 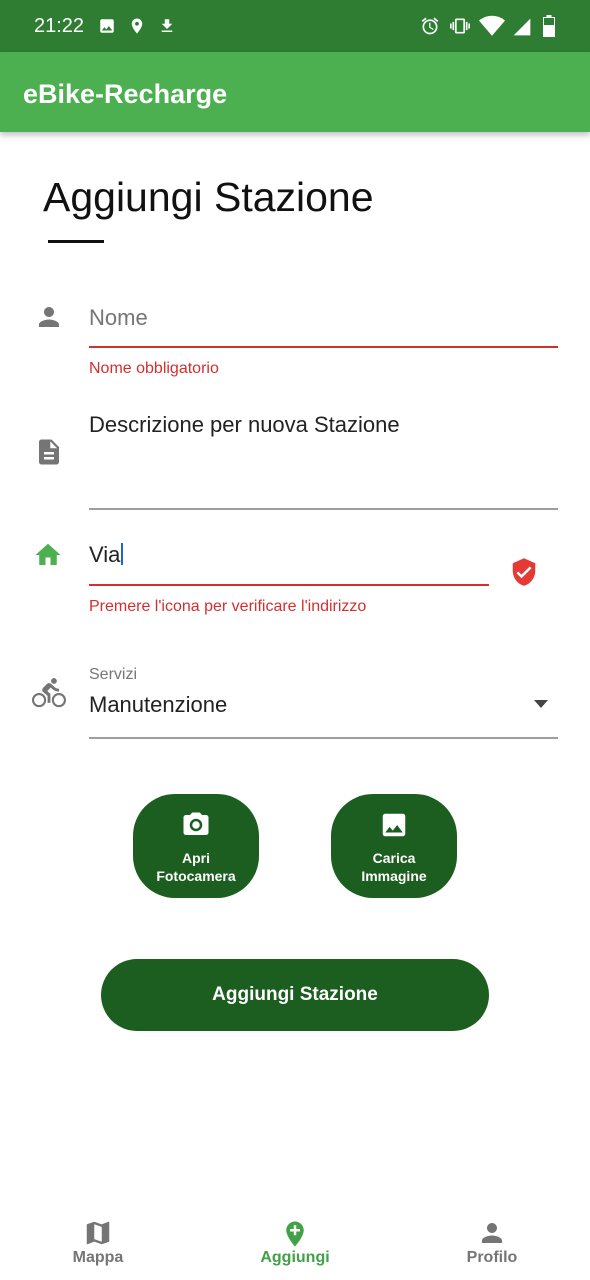 I want to click on battery-icon, so click(x=549, y=26).